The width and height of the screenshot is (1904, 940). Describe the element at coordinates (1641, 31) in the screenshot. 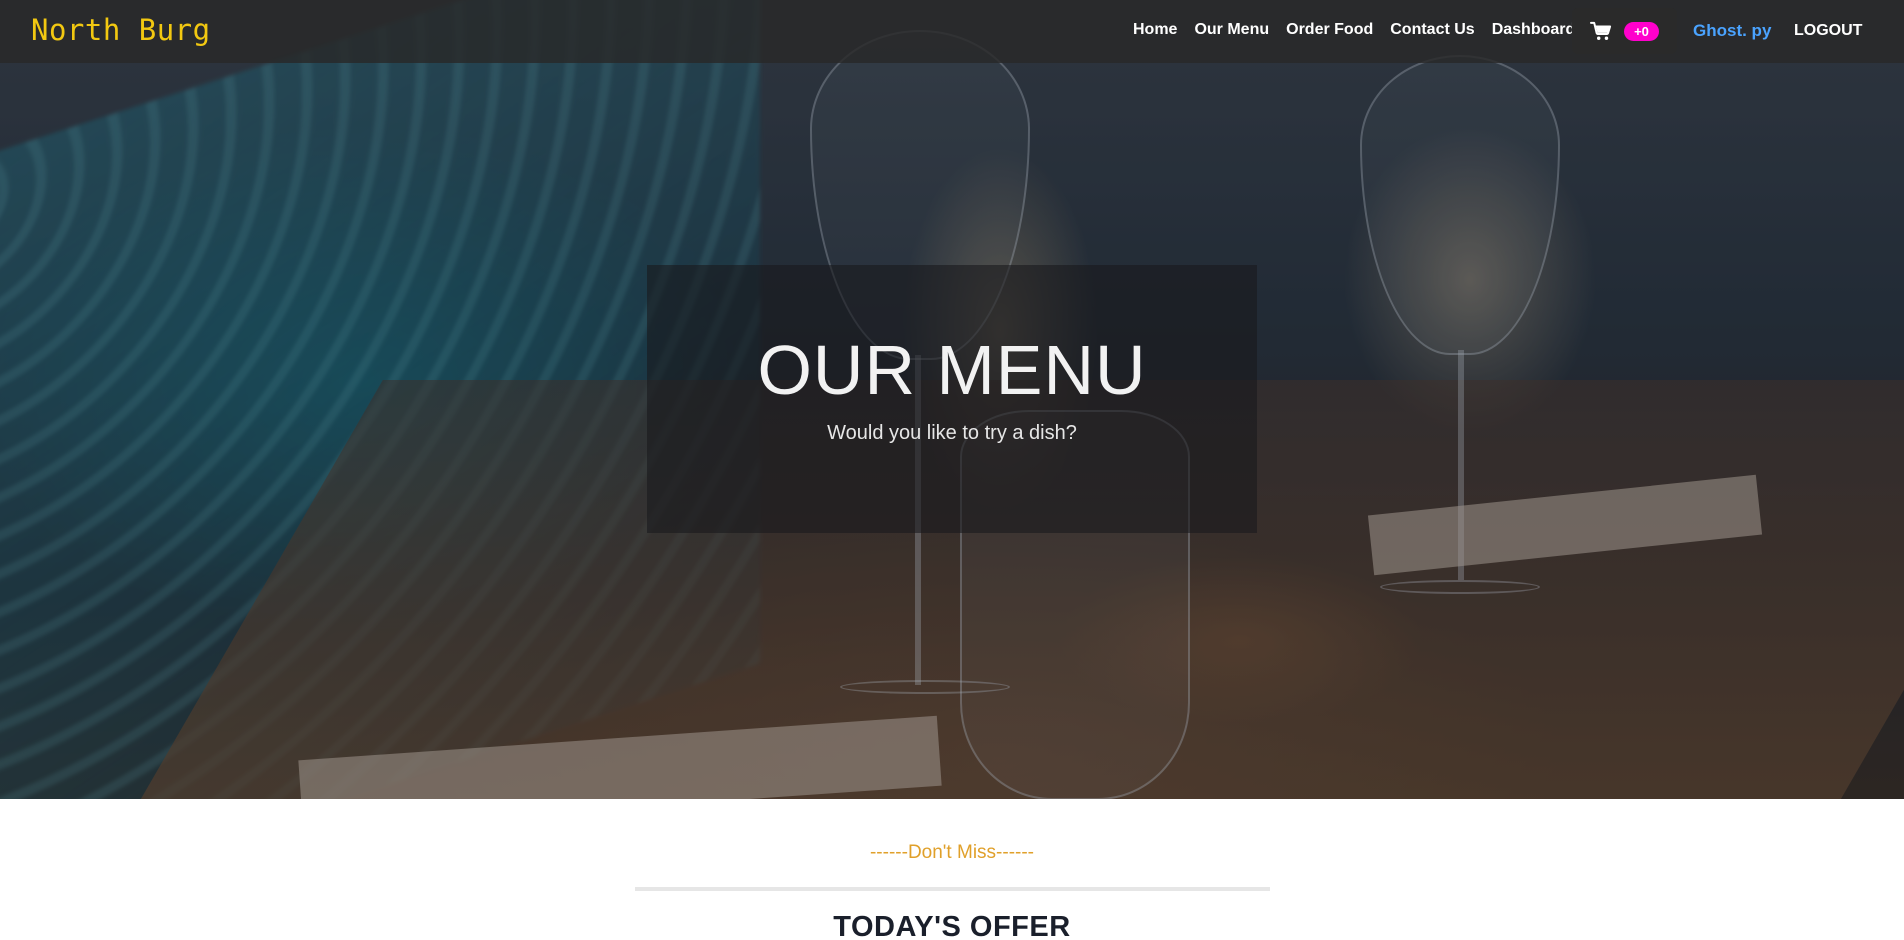

I see `cart-count-badge: +0` at that location.